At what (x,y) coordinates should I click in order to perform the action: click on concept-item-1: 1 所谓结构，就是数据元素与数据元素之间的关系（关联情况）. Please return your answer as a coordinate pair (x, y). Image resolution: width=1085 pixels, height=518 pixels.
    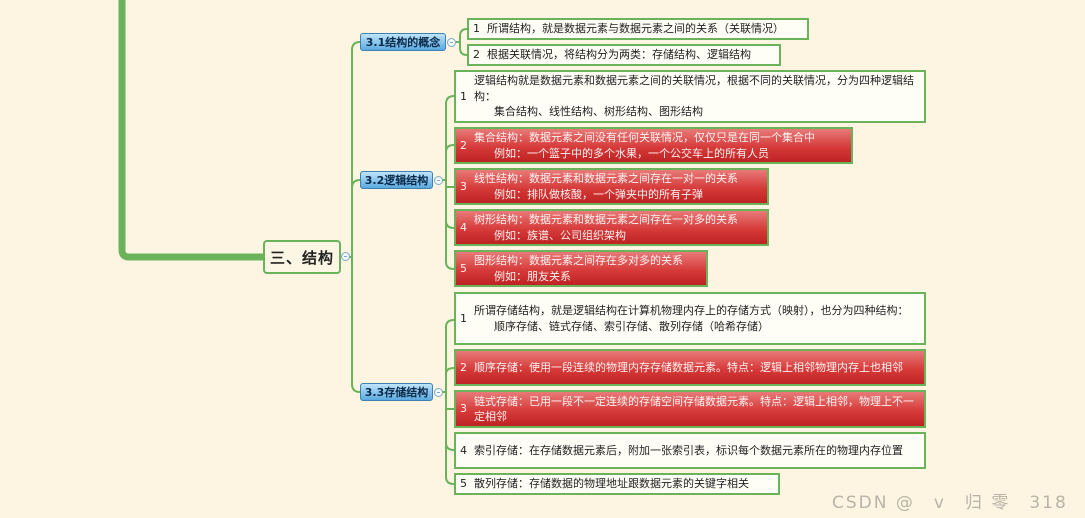
    Looking at the image, I should click on (638, 29).